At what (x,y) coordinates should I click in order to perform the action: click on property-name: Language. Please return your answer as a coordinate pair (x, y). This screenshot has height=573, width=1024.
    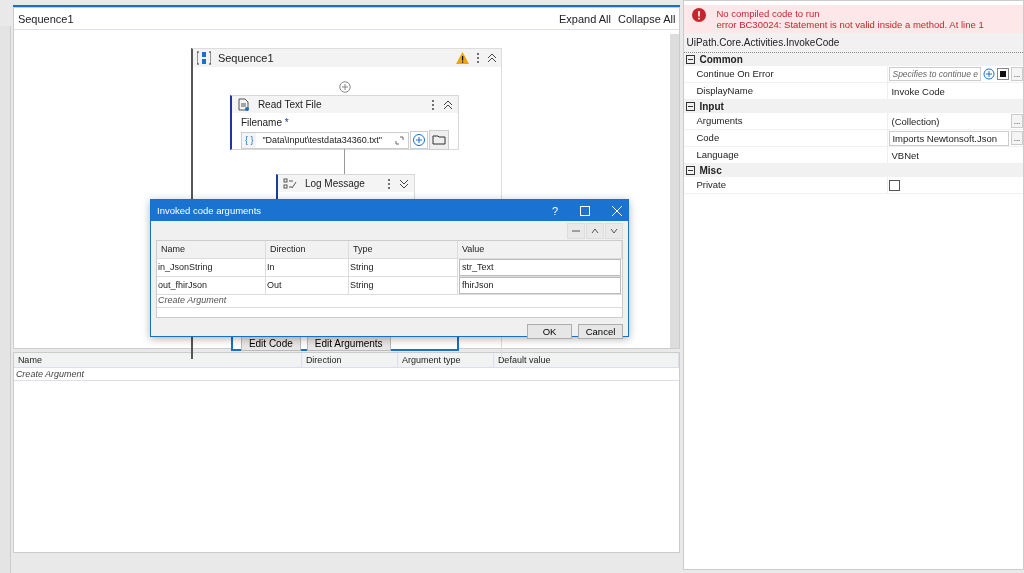
    Looking at the image, I should click on (791, 155).